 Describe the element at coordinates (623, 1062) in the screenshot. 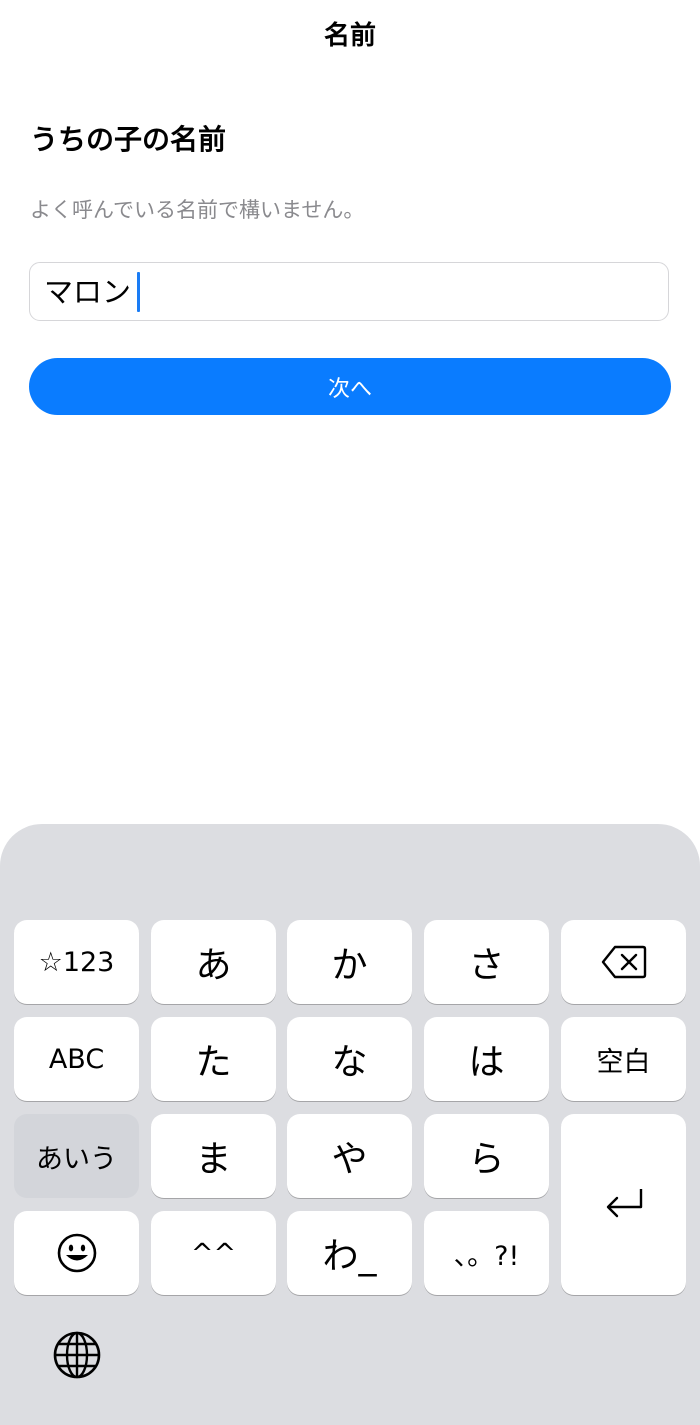

I see `key-space-label: 空白` at that location.